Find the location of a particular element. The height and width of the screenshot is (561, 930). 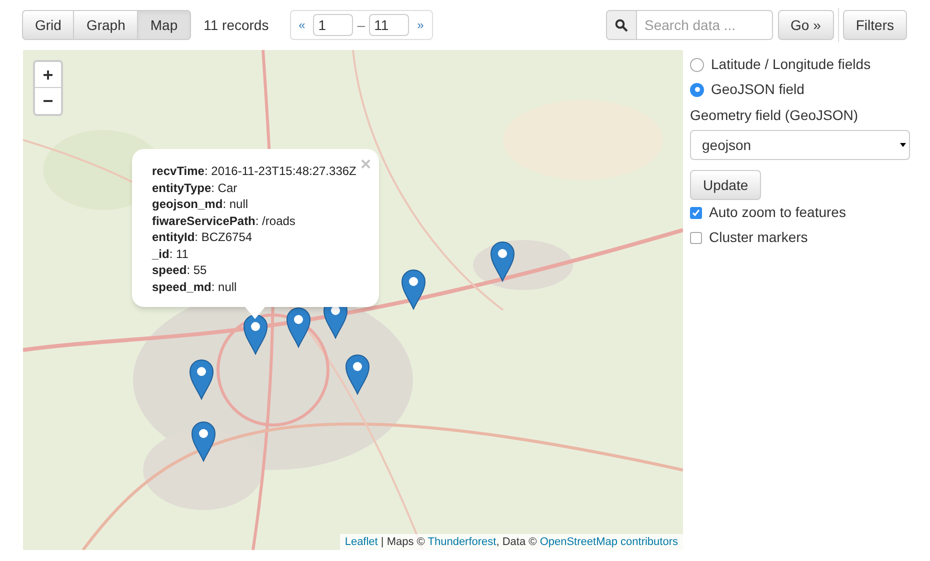

to-field: 11 is located at coordinates (389, 25).